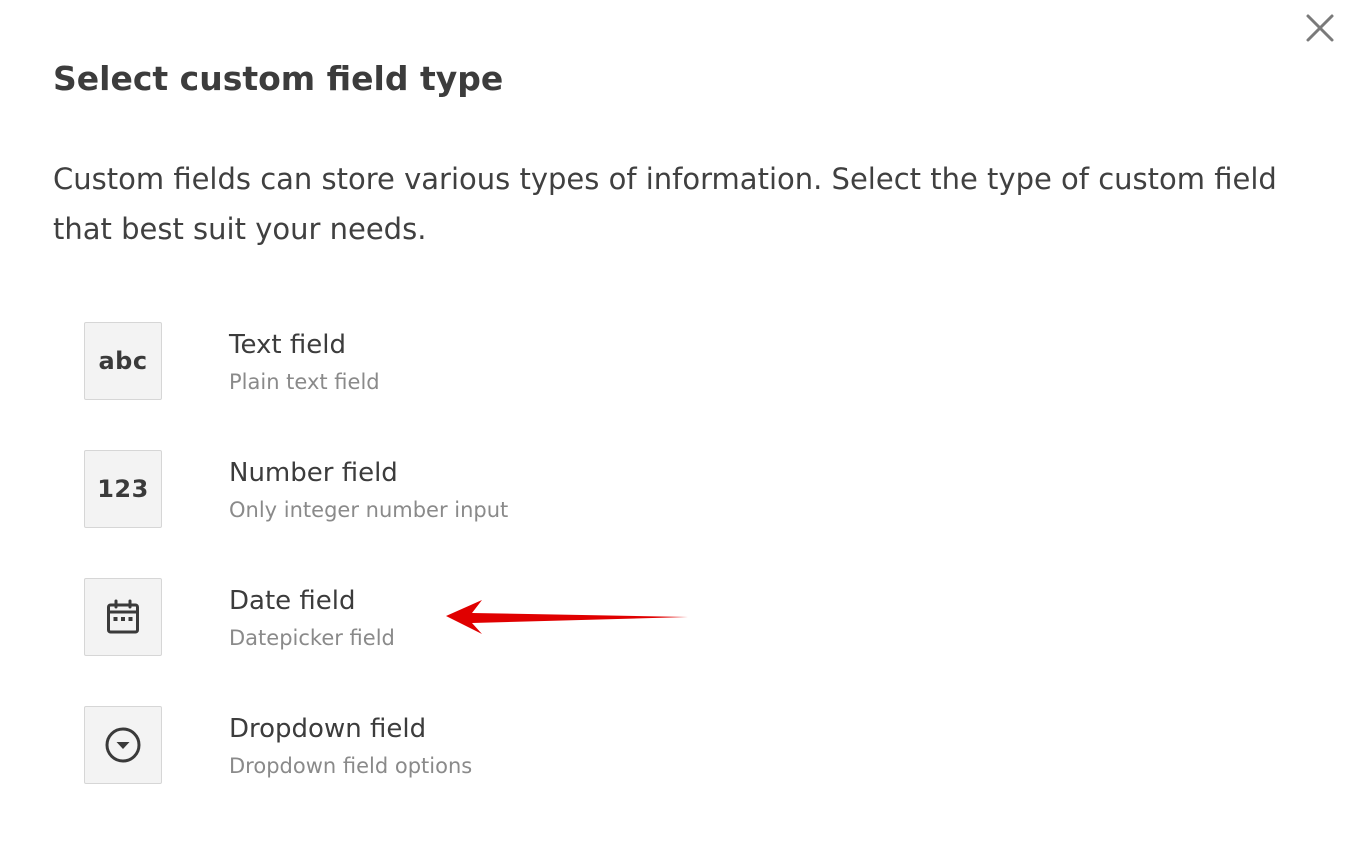 The height and width of the screenshot is (848, 1352). Describe the element at coordinates (304, 382) in the screenshot. I see `option-sublabel: Plain text field` at that location.